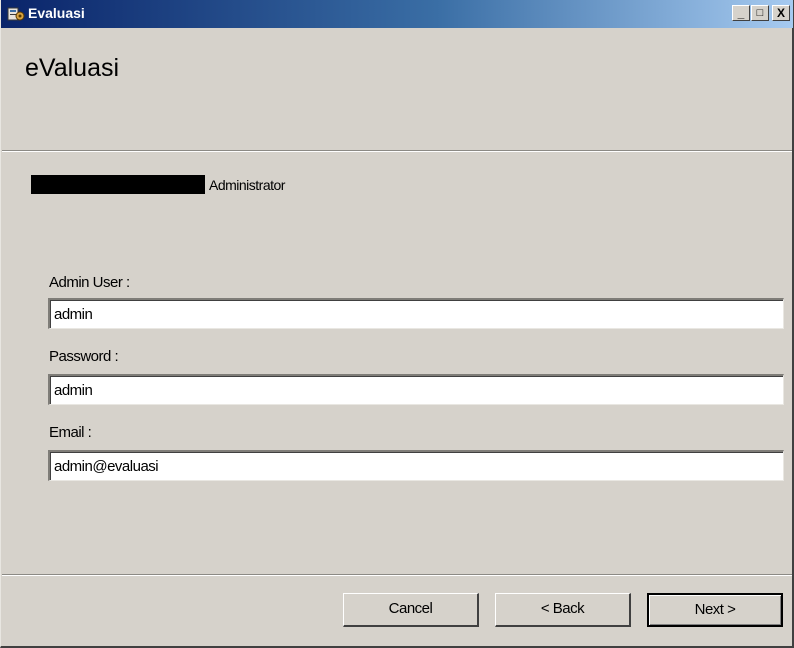 Image resolution: width=794 pixels, height=648 pixels. I want to click on back-button: < Back, so click(563, 610).